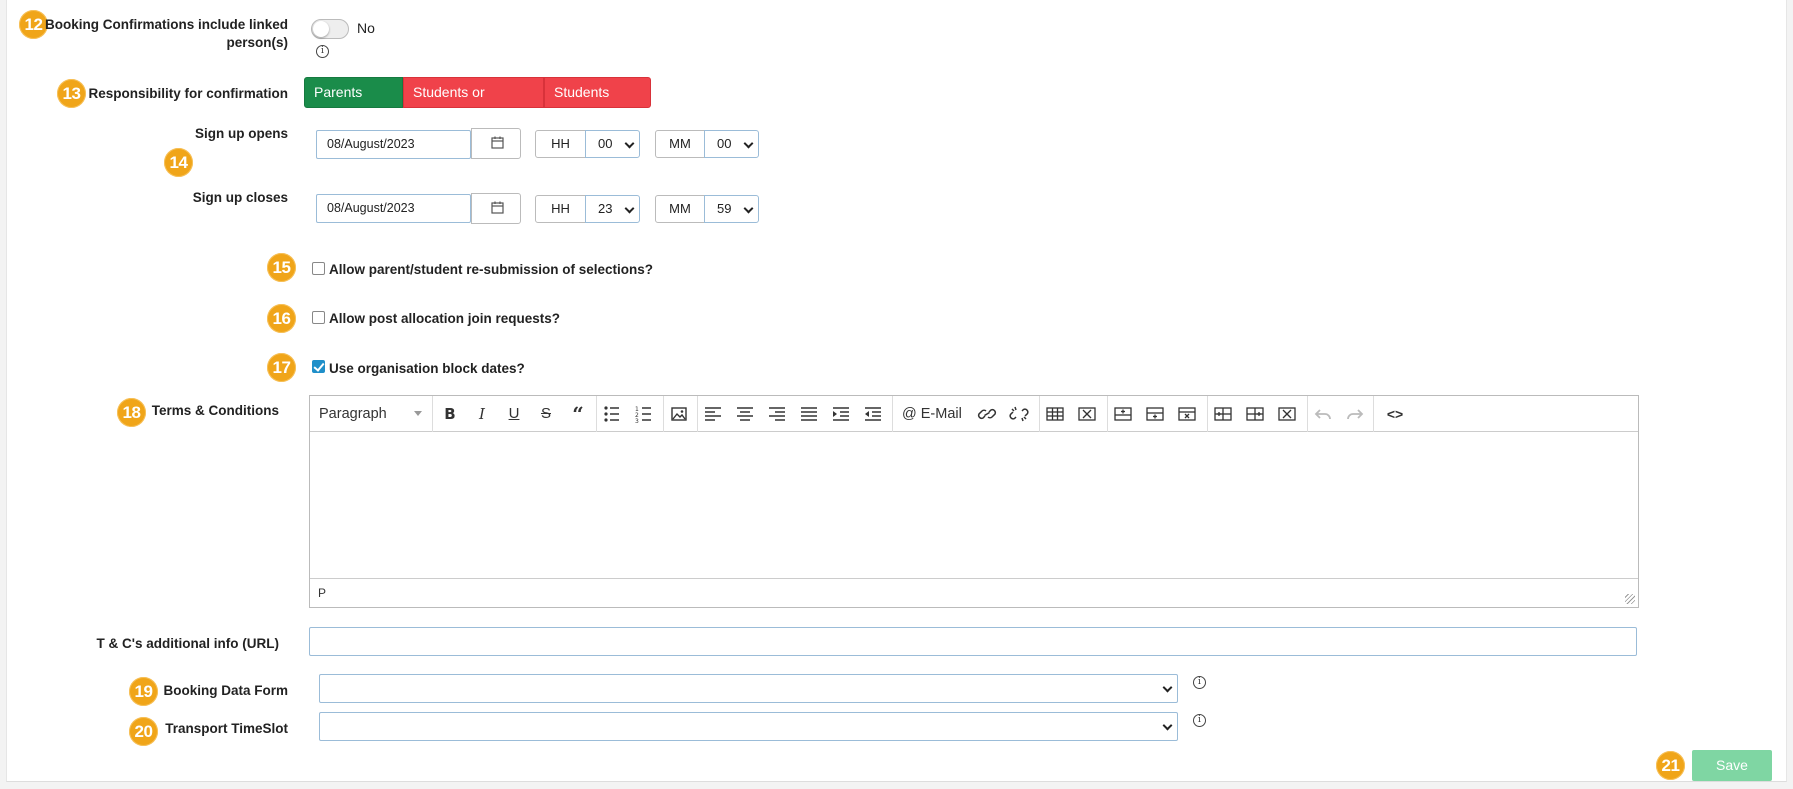 The height and width of the screenshot is (789, 1793). What do you see at coordinates (560, 144) in the screenshot?
I see `opens-hh-addon: HH` at bounding box center [560, 144].